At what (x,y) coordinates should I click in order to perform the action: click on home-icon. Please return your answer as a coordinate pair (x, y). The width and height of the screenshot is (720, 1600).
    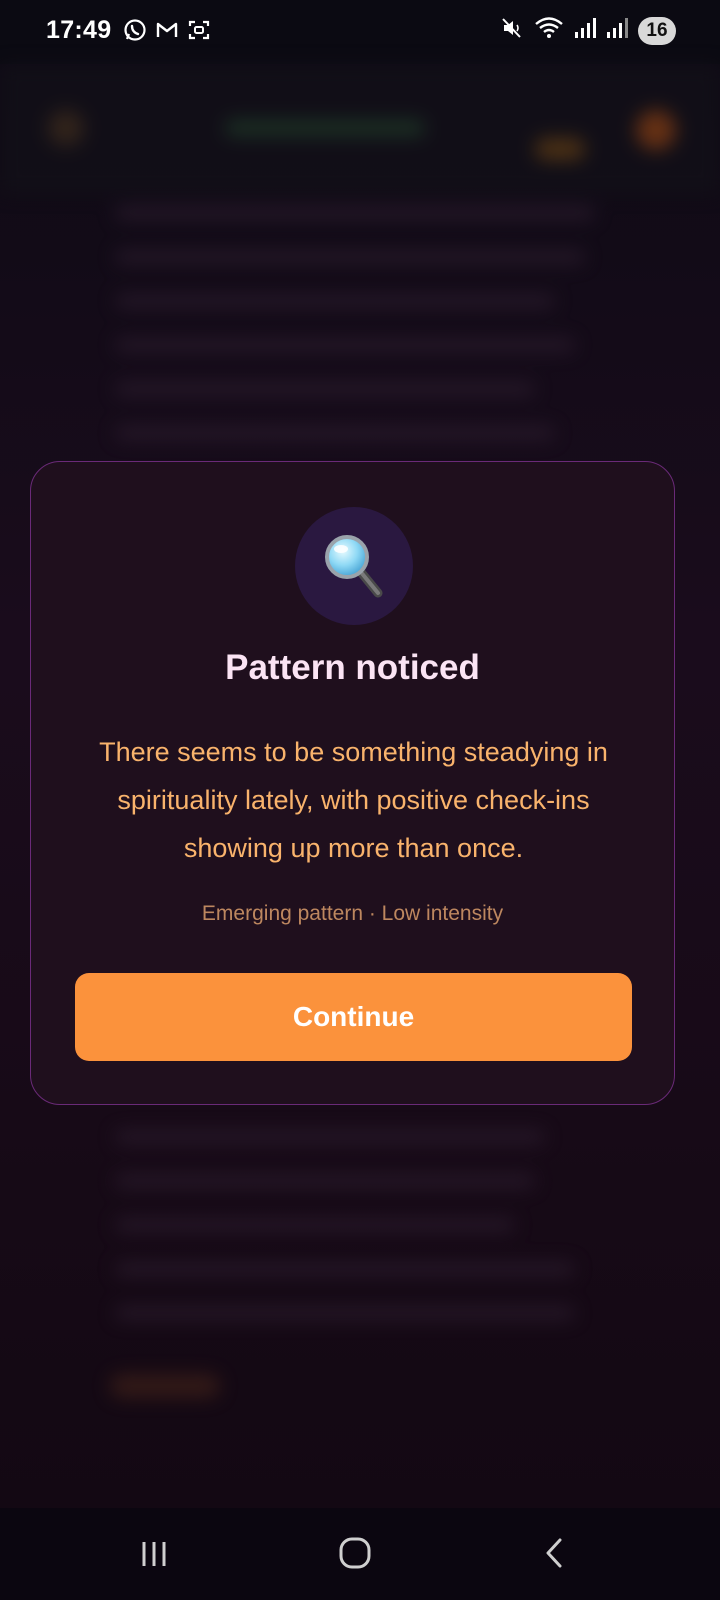
    Looking at the image, I should click on (357, 1554).